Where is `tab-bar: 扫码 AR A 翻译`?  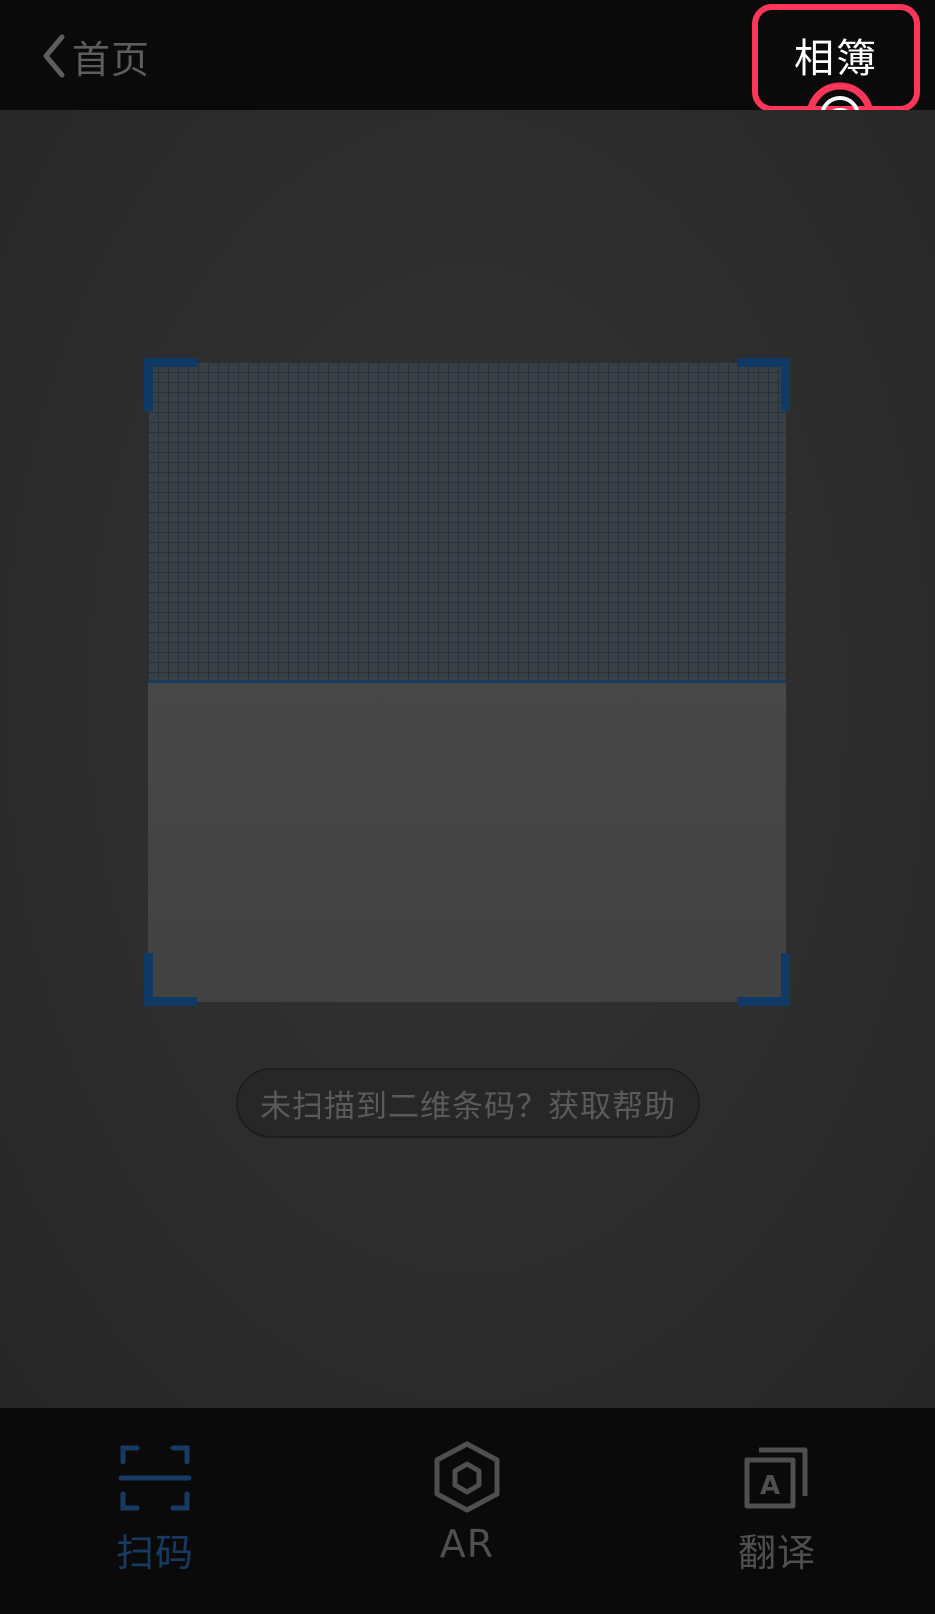 tab-bar: 扫码 AR A 翻译 is located at coordinates (467, 1511).